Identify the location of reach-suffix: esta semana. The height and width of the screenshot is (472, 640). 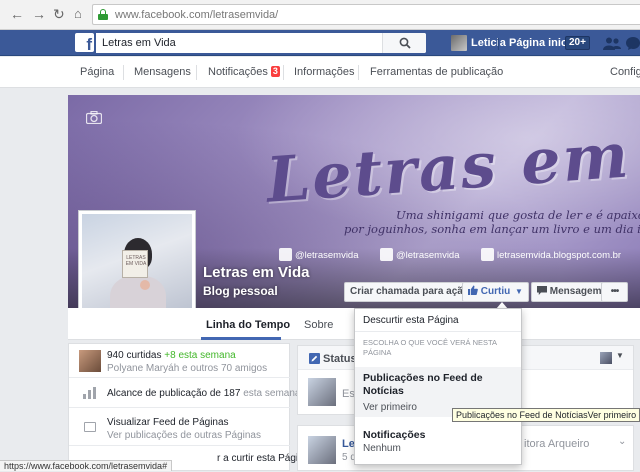
(272, 393).